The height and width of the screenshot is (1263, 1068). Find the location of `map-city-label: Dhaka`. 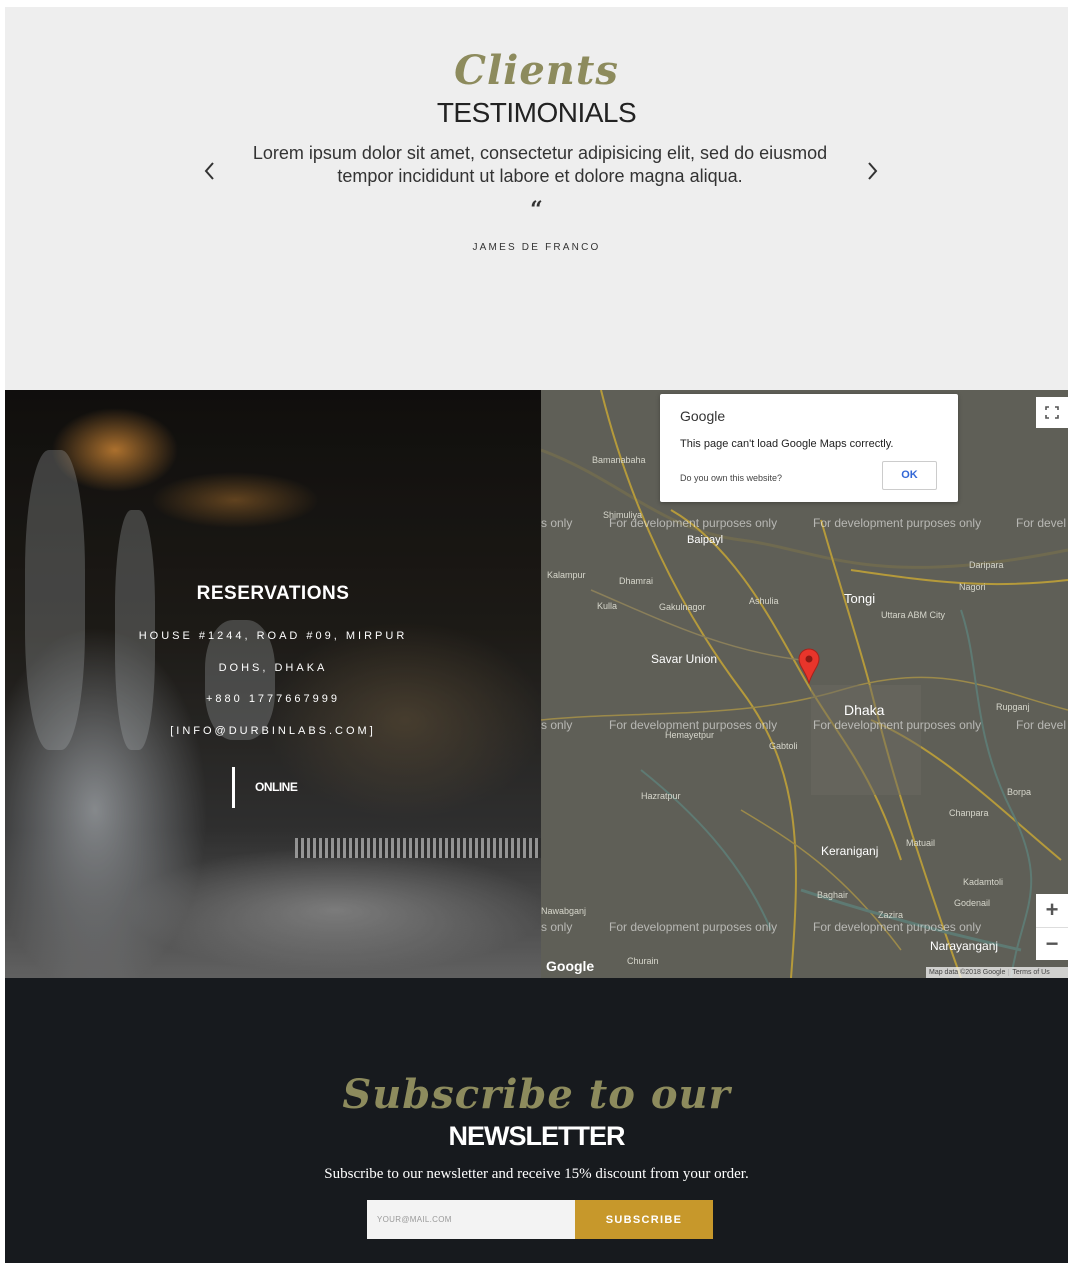

map-city-label: Dhaka is located at coordinates (864, 710).